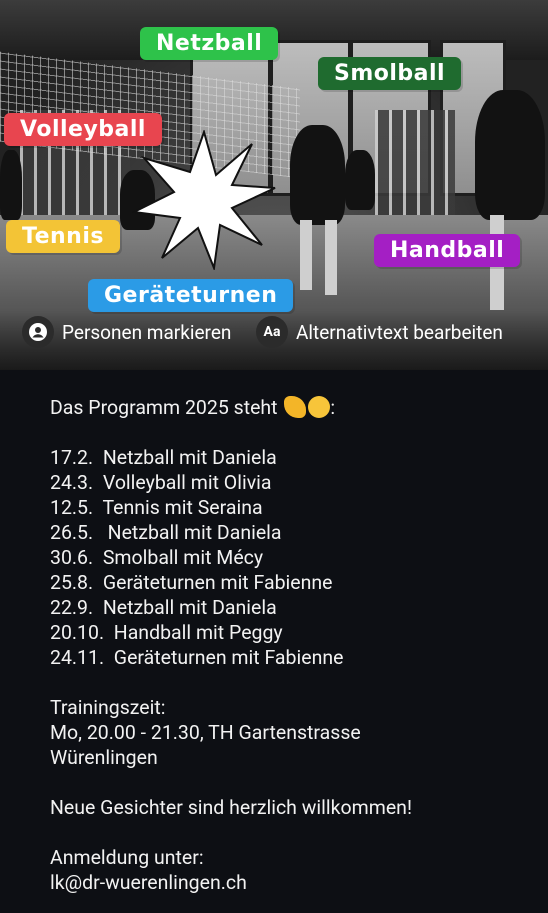 This screenshot has width=548, height=913. Describe the element at coordinates (163, 457) in the screenshot. I see `schedule-item: 17.2. Netzball mit Daniela` at that location.